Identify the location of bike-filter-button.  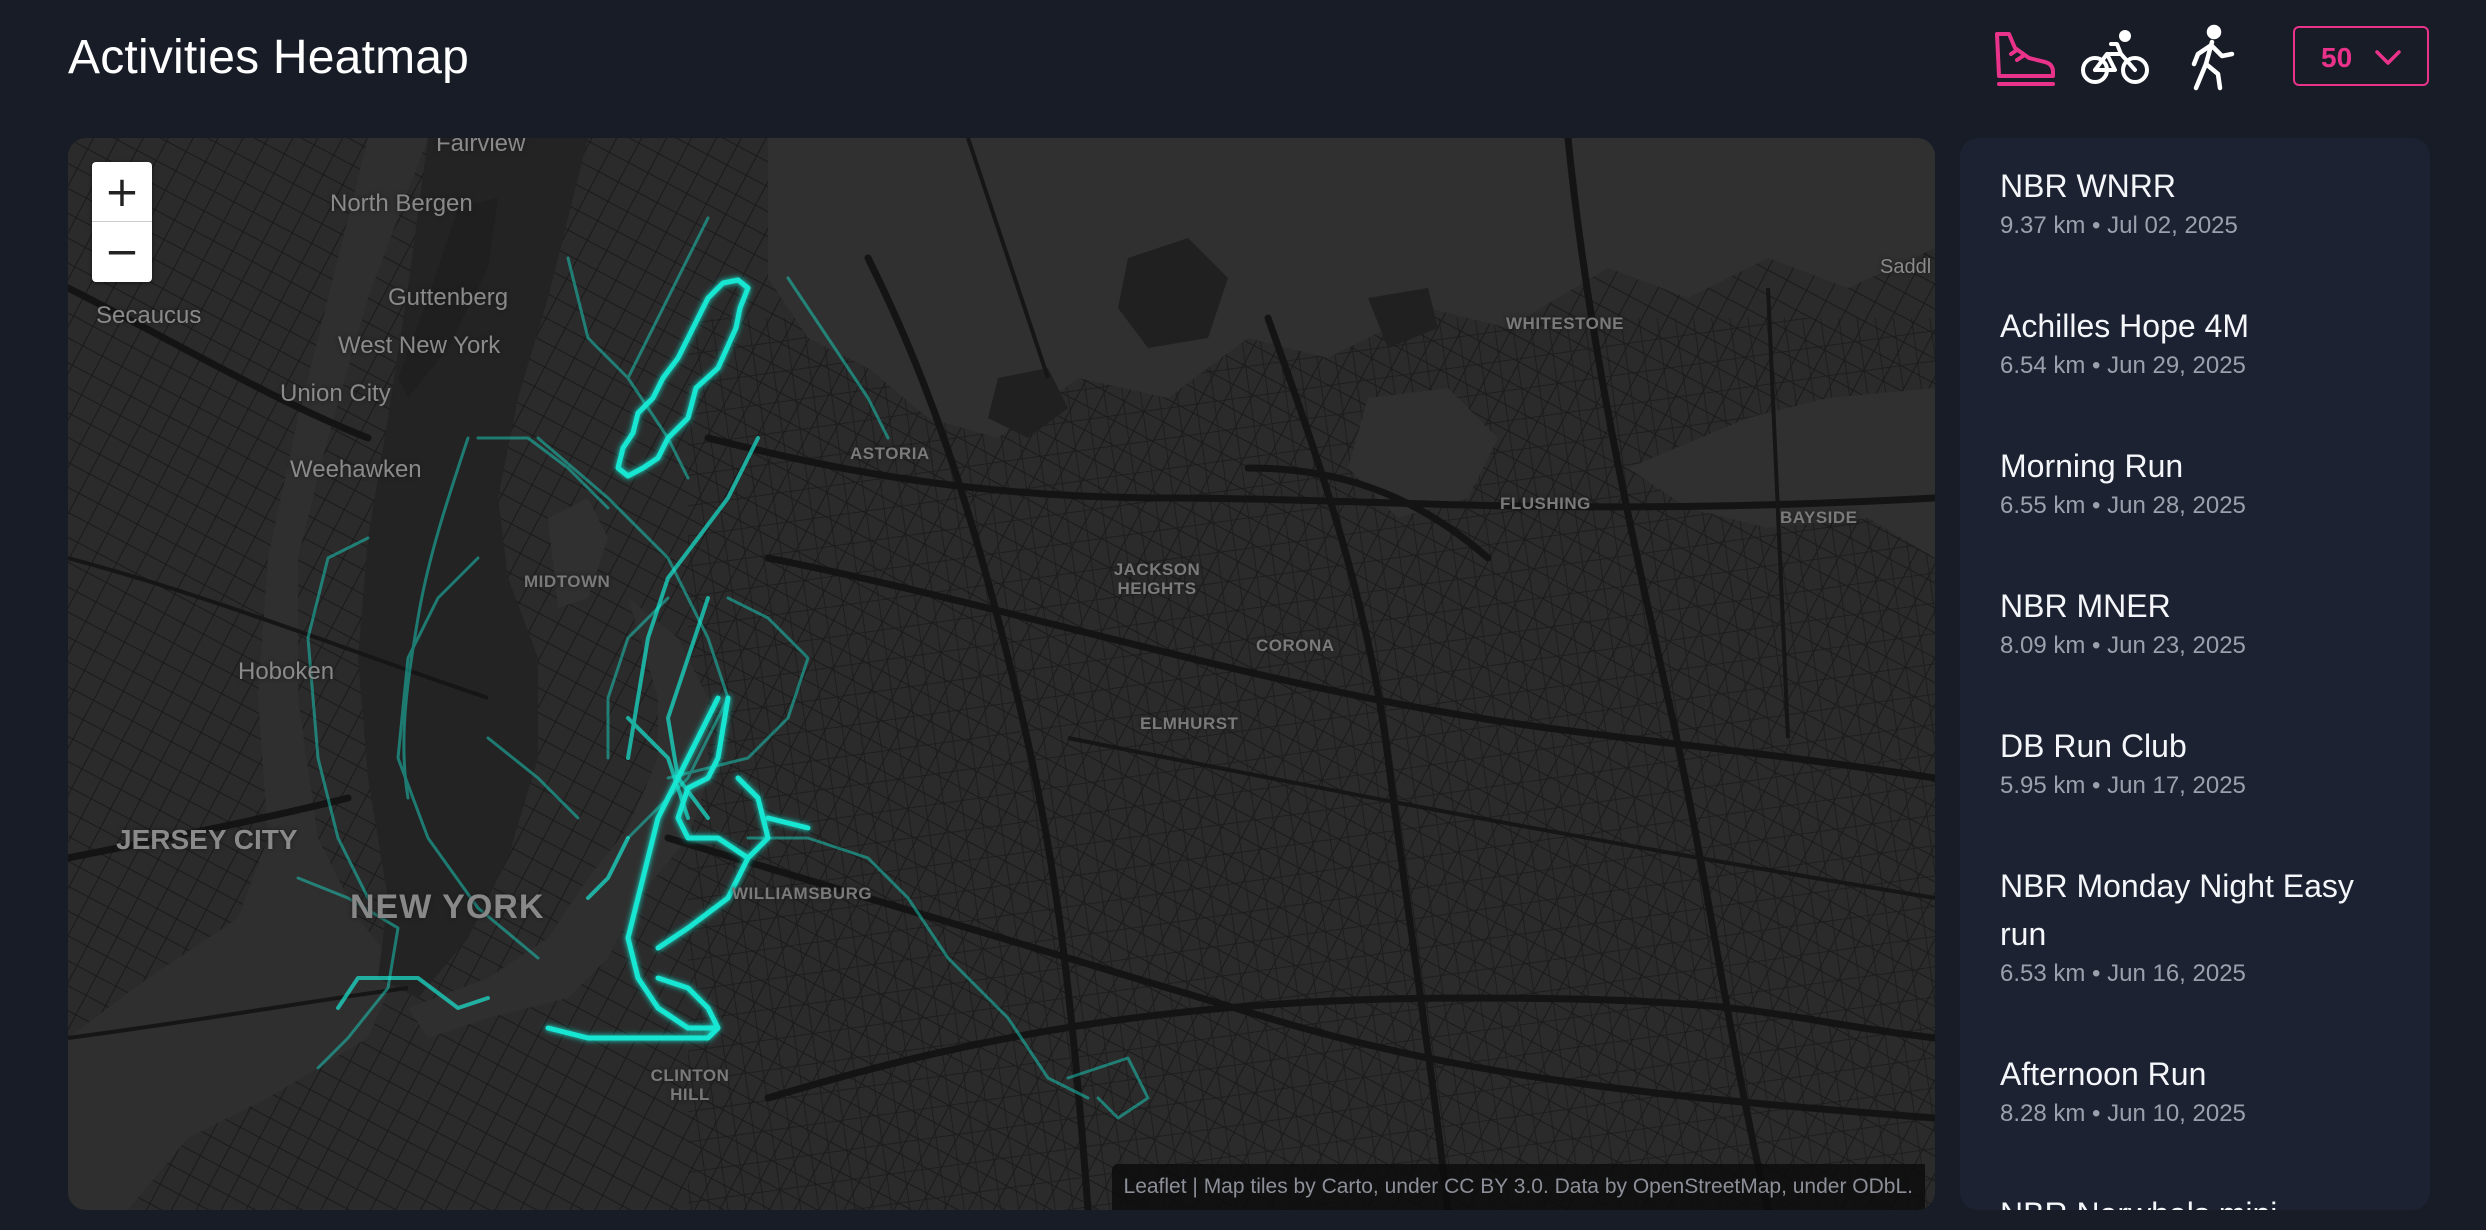
(2115, 58).